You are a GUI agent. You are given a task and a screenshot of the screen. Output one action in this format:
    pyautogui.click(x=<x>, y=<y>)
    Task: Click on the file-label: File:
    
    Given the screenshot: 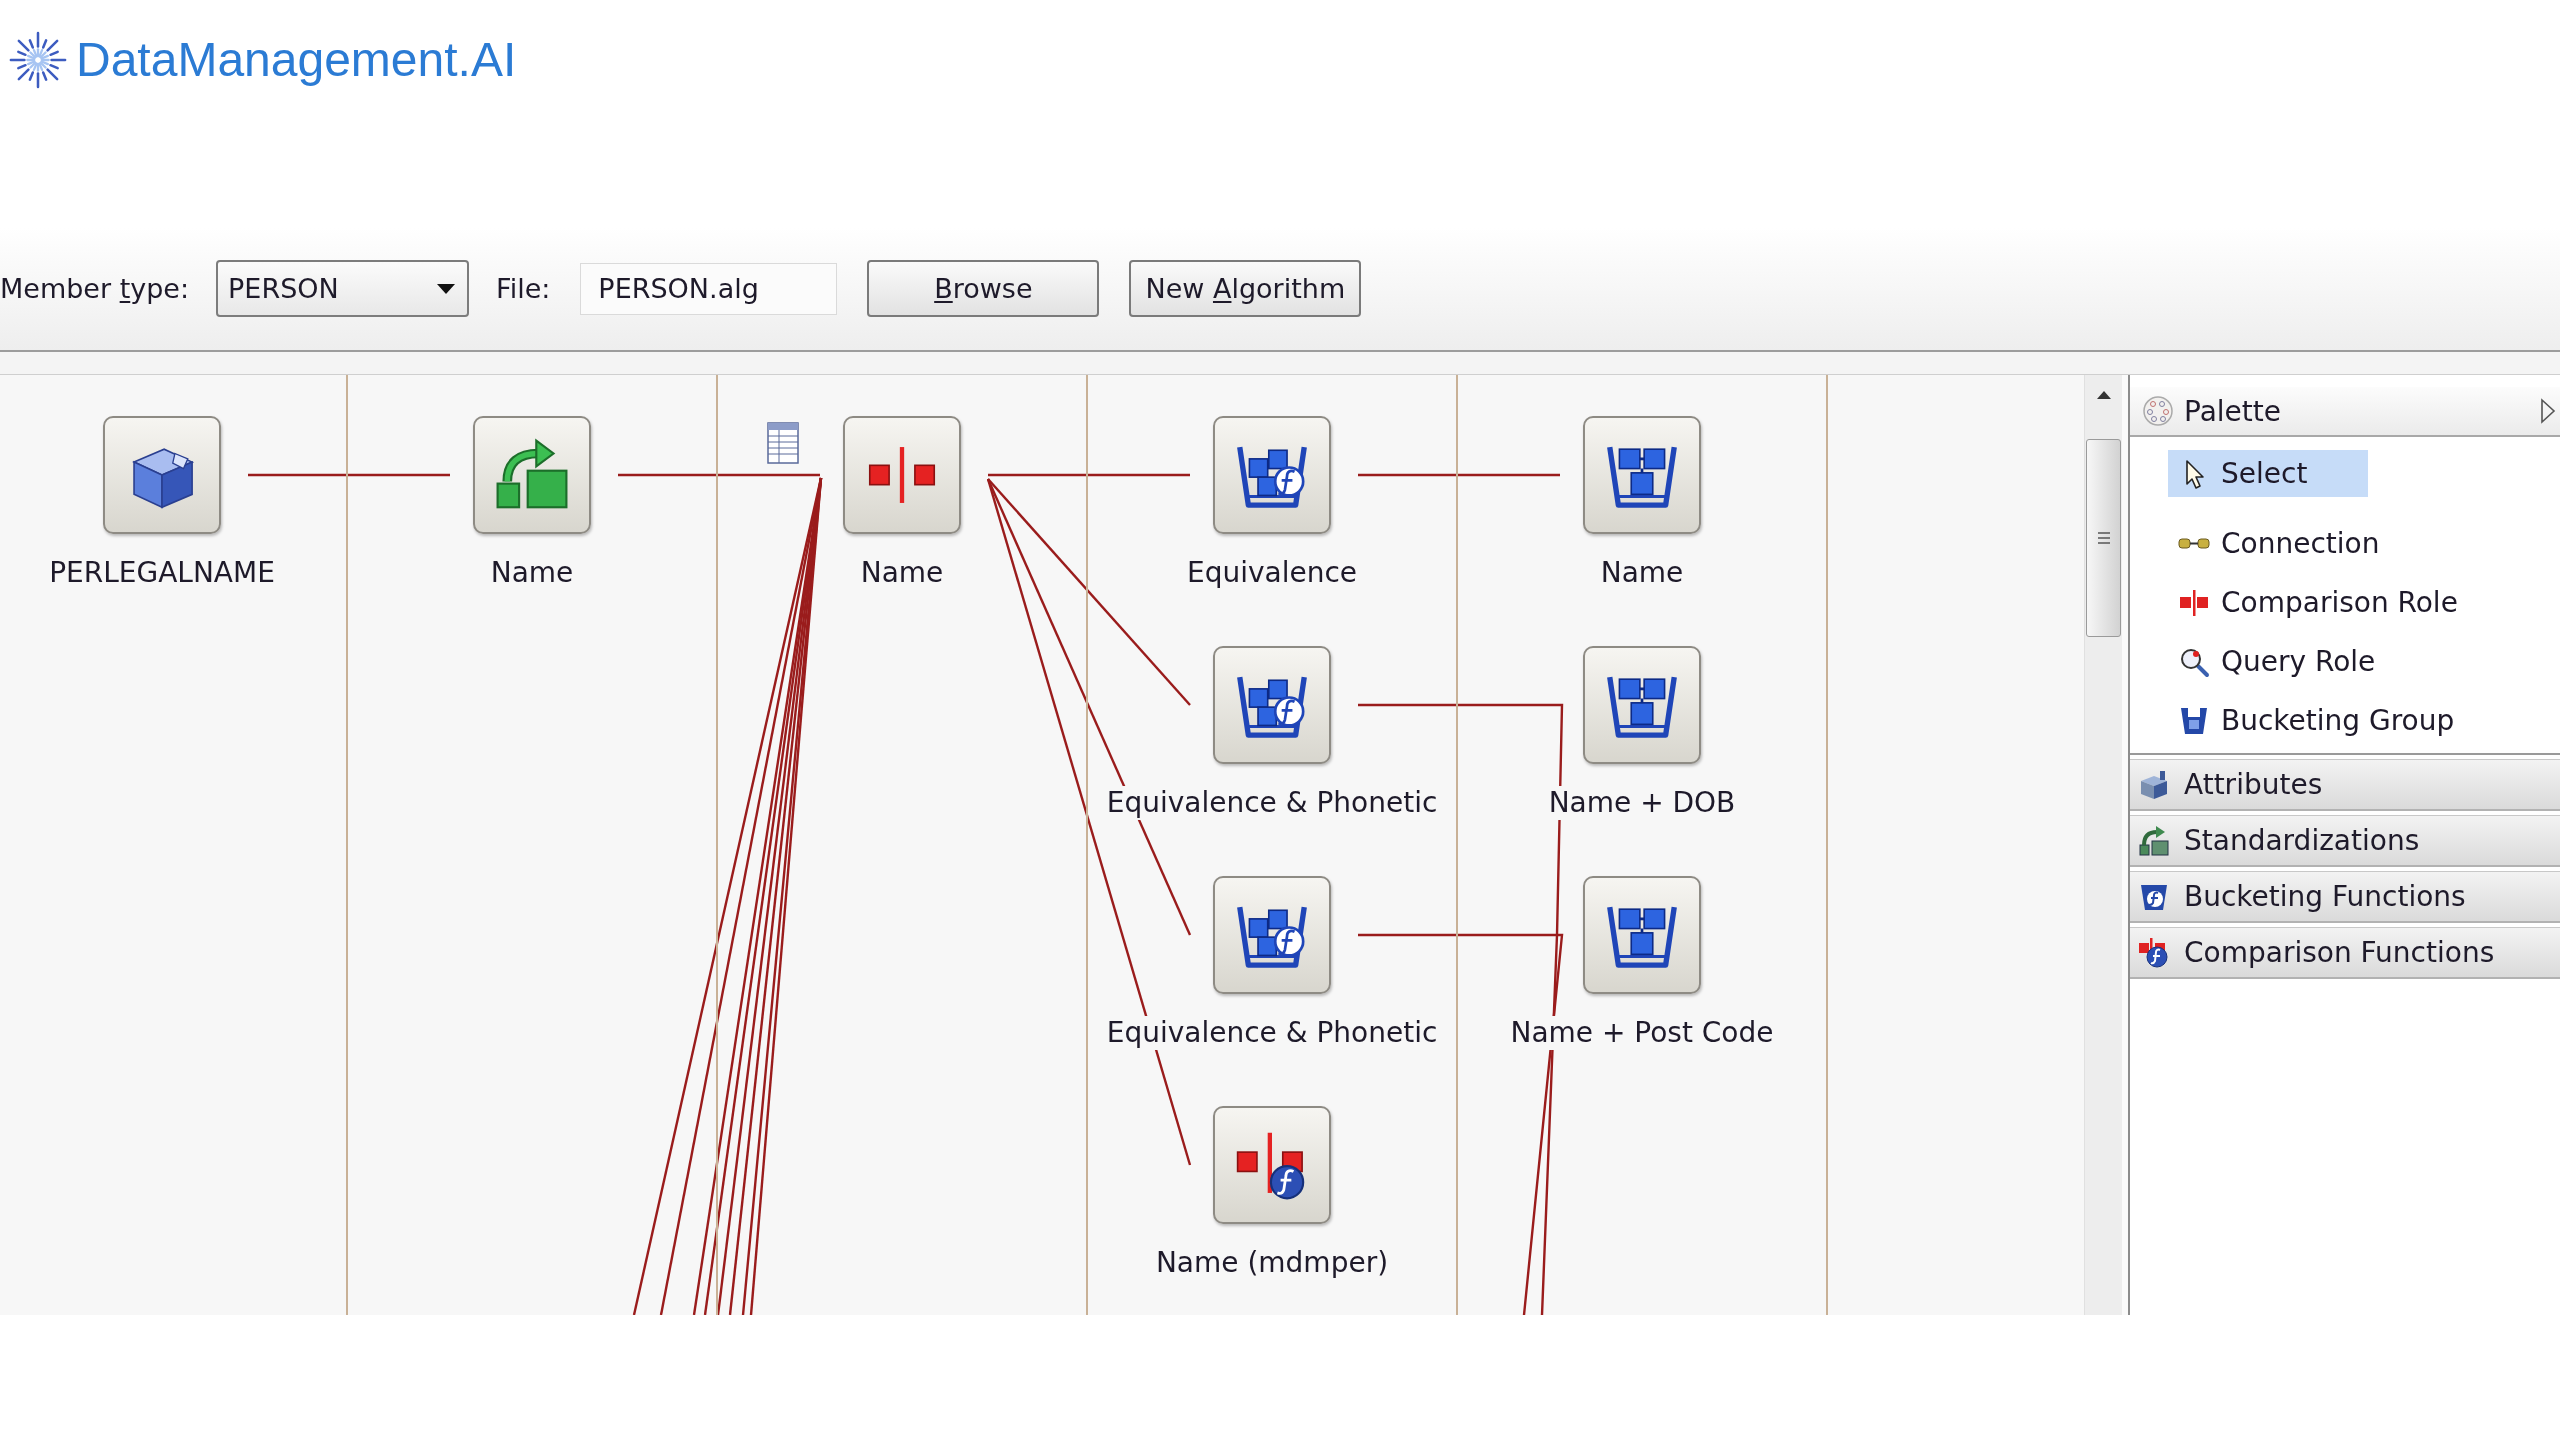 What is the action you would take?
    pyautogui.click(x=523, y=288)
    